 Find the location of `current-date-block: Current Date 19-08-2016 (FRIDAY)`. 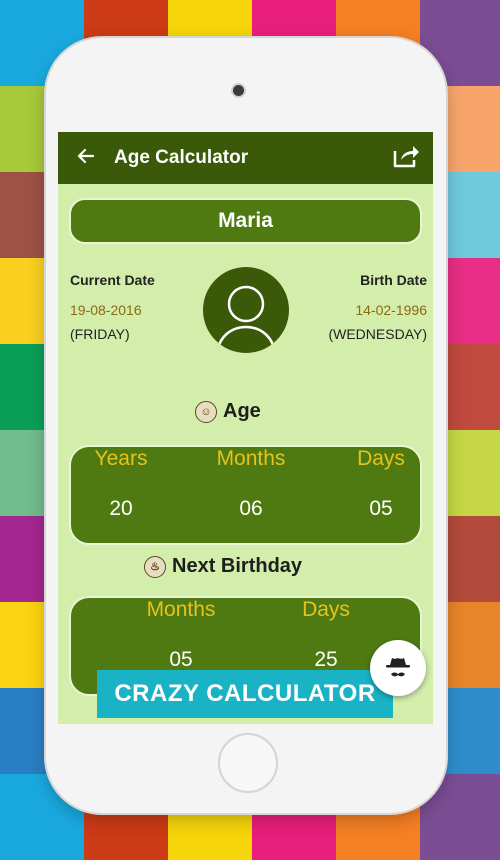

current-date-block: Current Date 19-08-2016 (FRIDAY) is located at coordinates (112, 307).